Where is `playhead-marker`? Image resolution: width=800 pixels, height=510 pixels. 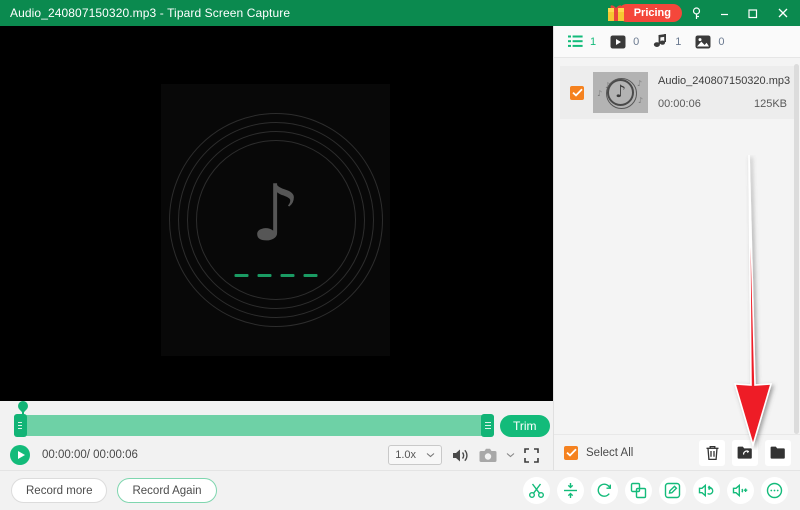 playhead-marker is located at coordinates (23, 420).